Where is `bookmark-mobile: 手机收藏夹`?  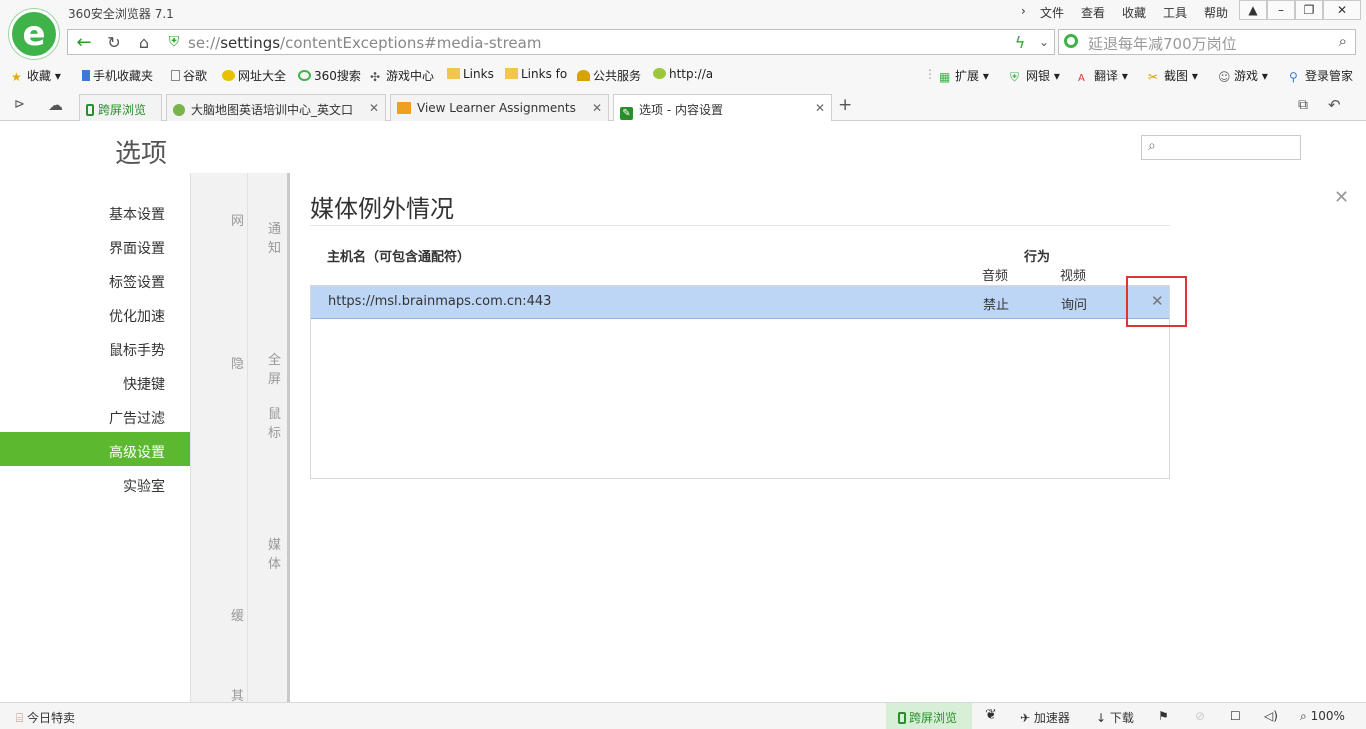
bookmark-mobile: 手机收藏夹 is located at coordinates (117, 75).